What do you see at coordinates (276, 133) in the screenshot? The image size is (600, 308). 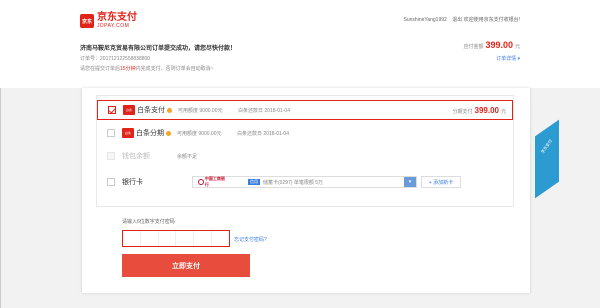 I see `fenqi-due-value: 2018-01-04` at bounding box center [276, 133].